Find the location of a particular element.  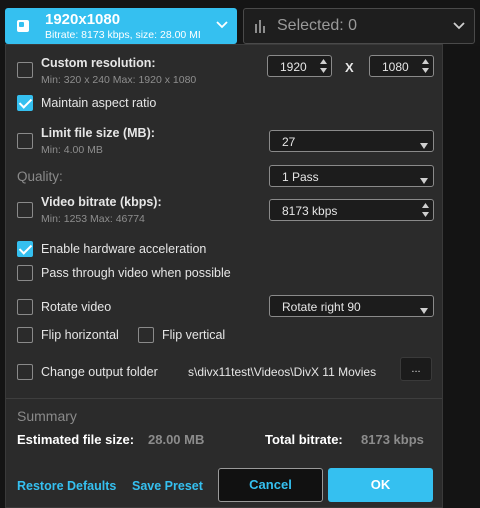

file-size-select: 27 is located at coordinates (351, 141).